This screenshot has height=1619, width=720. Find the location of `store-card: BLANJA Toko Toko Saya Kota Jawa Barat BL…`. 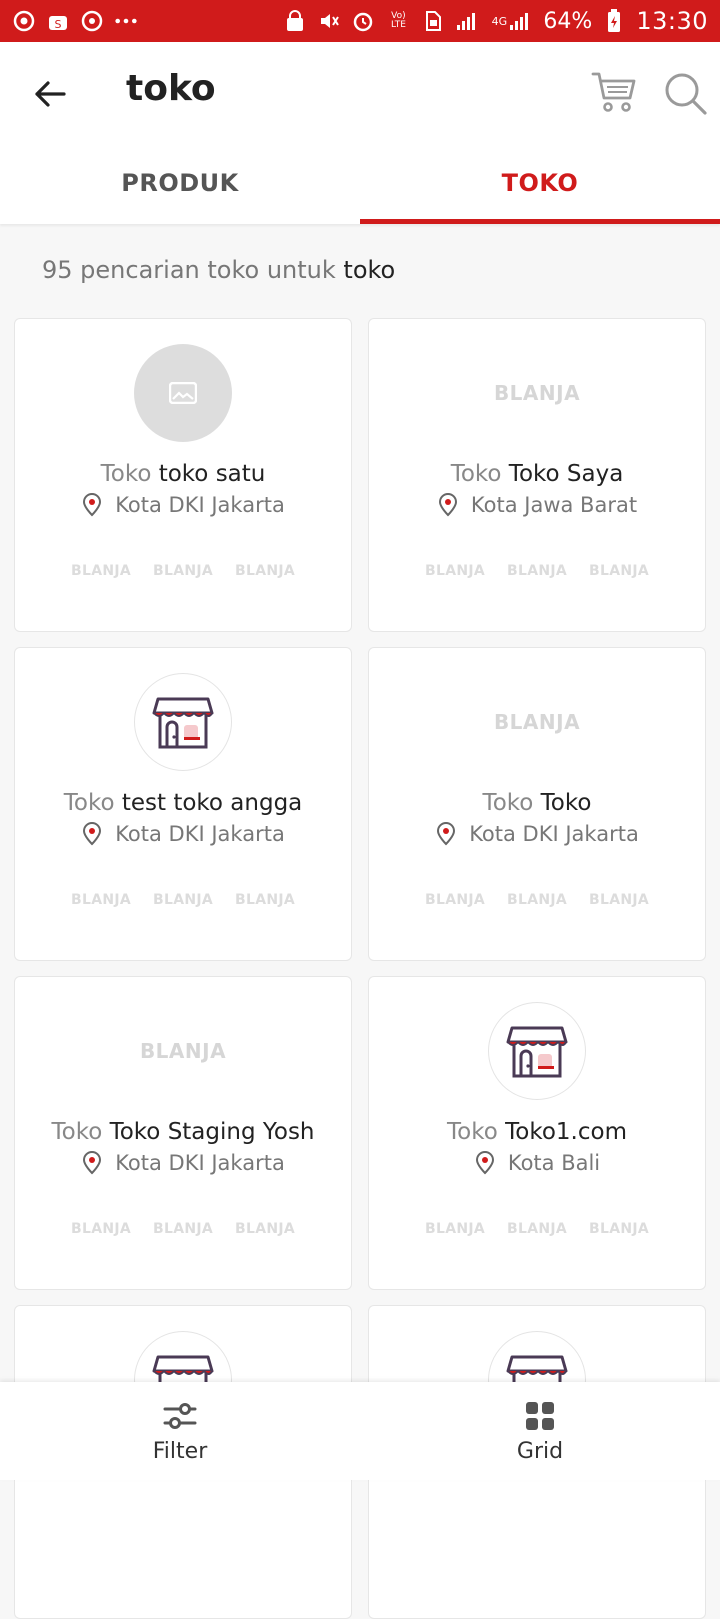

store-card: BLANJA Toko Toko Saya Kota Jawa Barat BL… is located at coordinates (537, 475).